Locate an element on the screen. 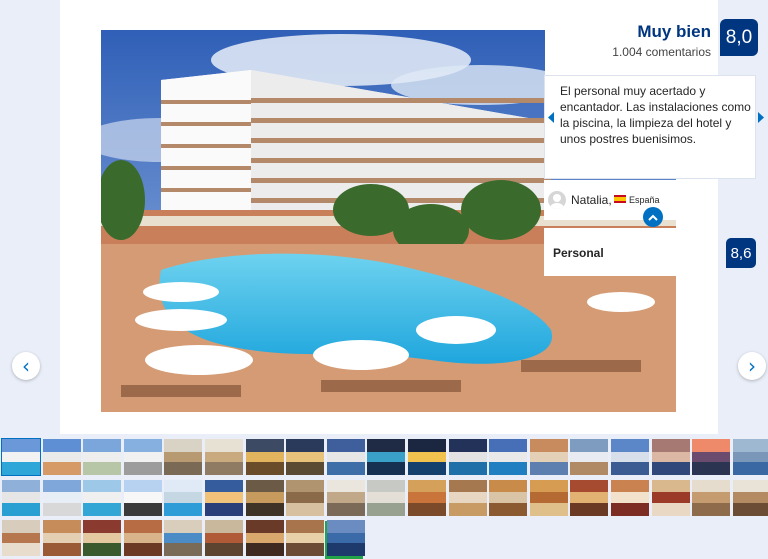 The image size is (768, 559). caret-right-icon is located at coordinates (760, 117).